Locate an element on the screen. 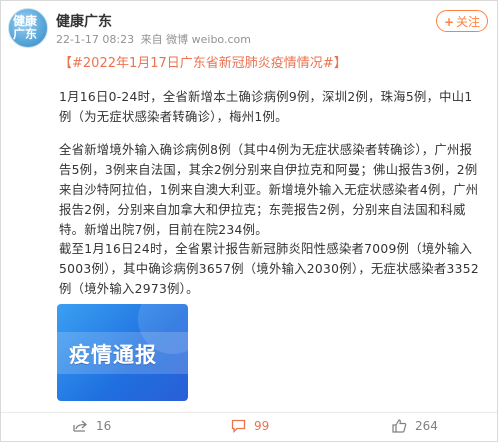 This screenshot has width=498, height=442. plus-icon: + is located at coordinates (449, 22).